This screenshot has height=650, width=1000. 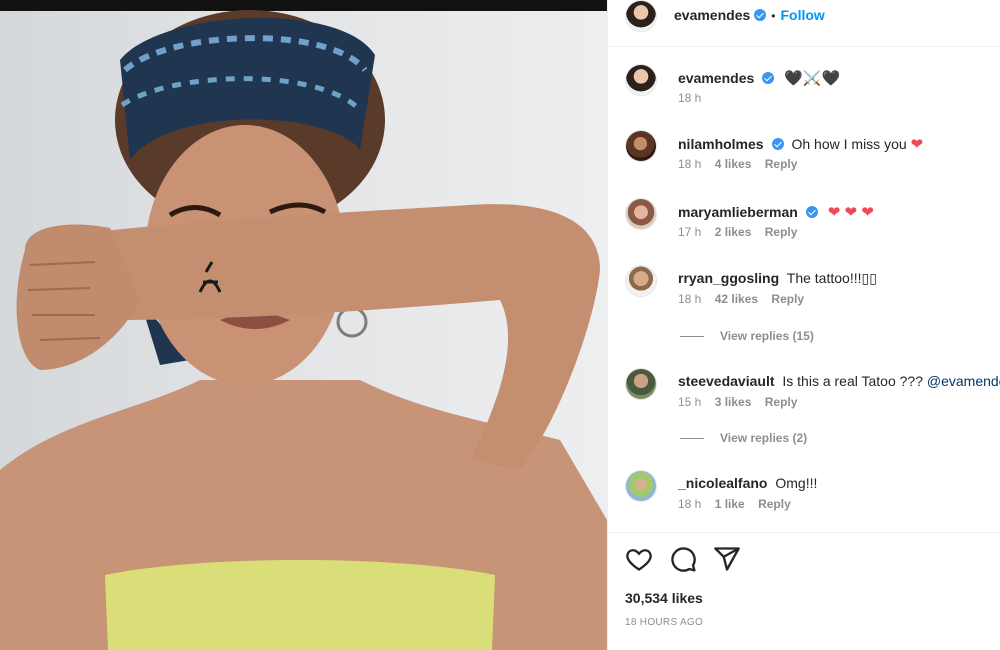 What do you see at coordinates (730, 504) in the screenshot?
I see `comment-likes: 1 like` at bounding box center [730, 504].